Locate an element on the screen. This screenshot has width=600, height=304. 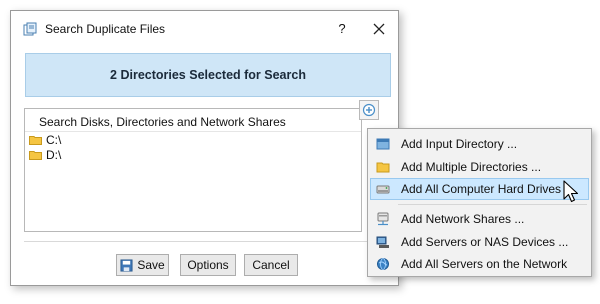
mouse-cursor-icon is located at coordinates (571, 191).